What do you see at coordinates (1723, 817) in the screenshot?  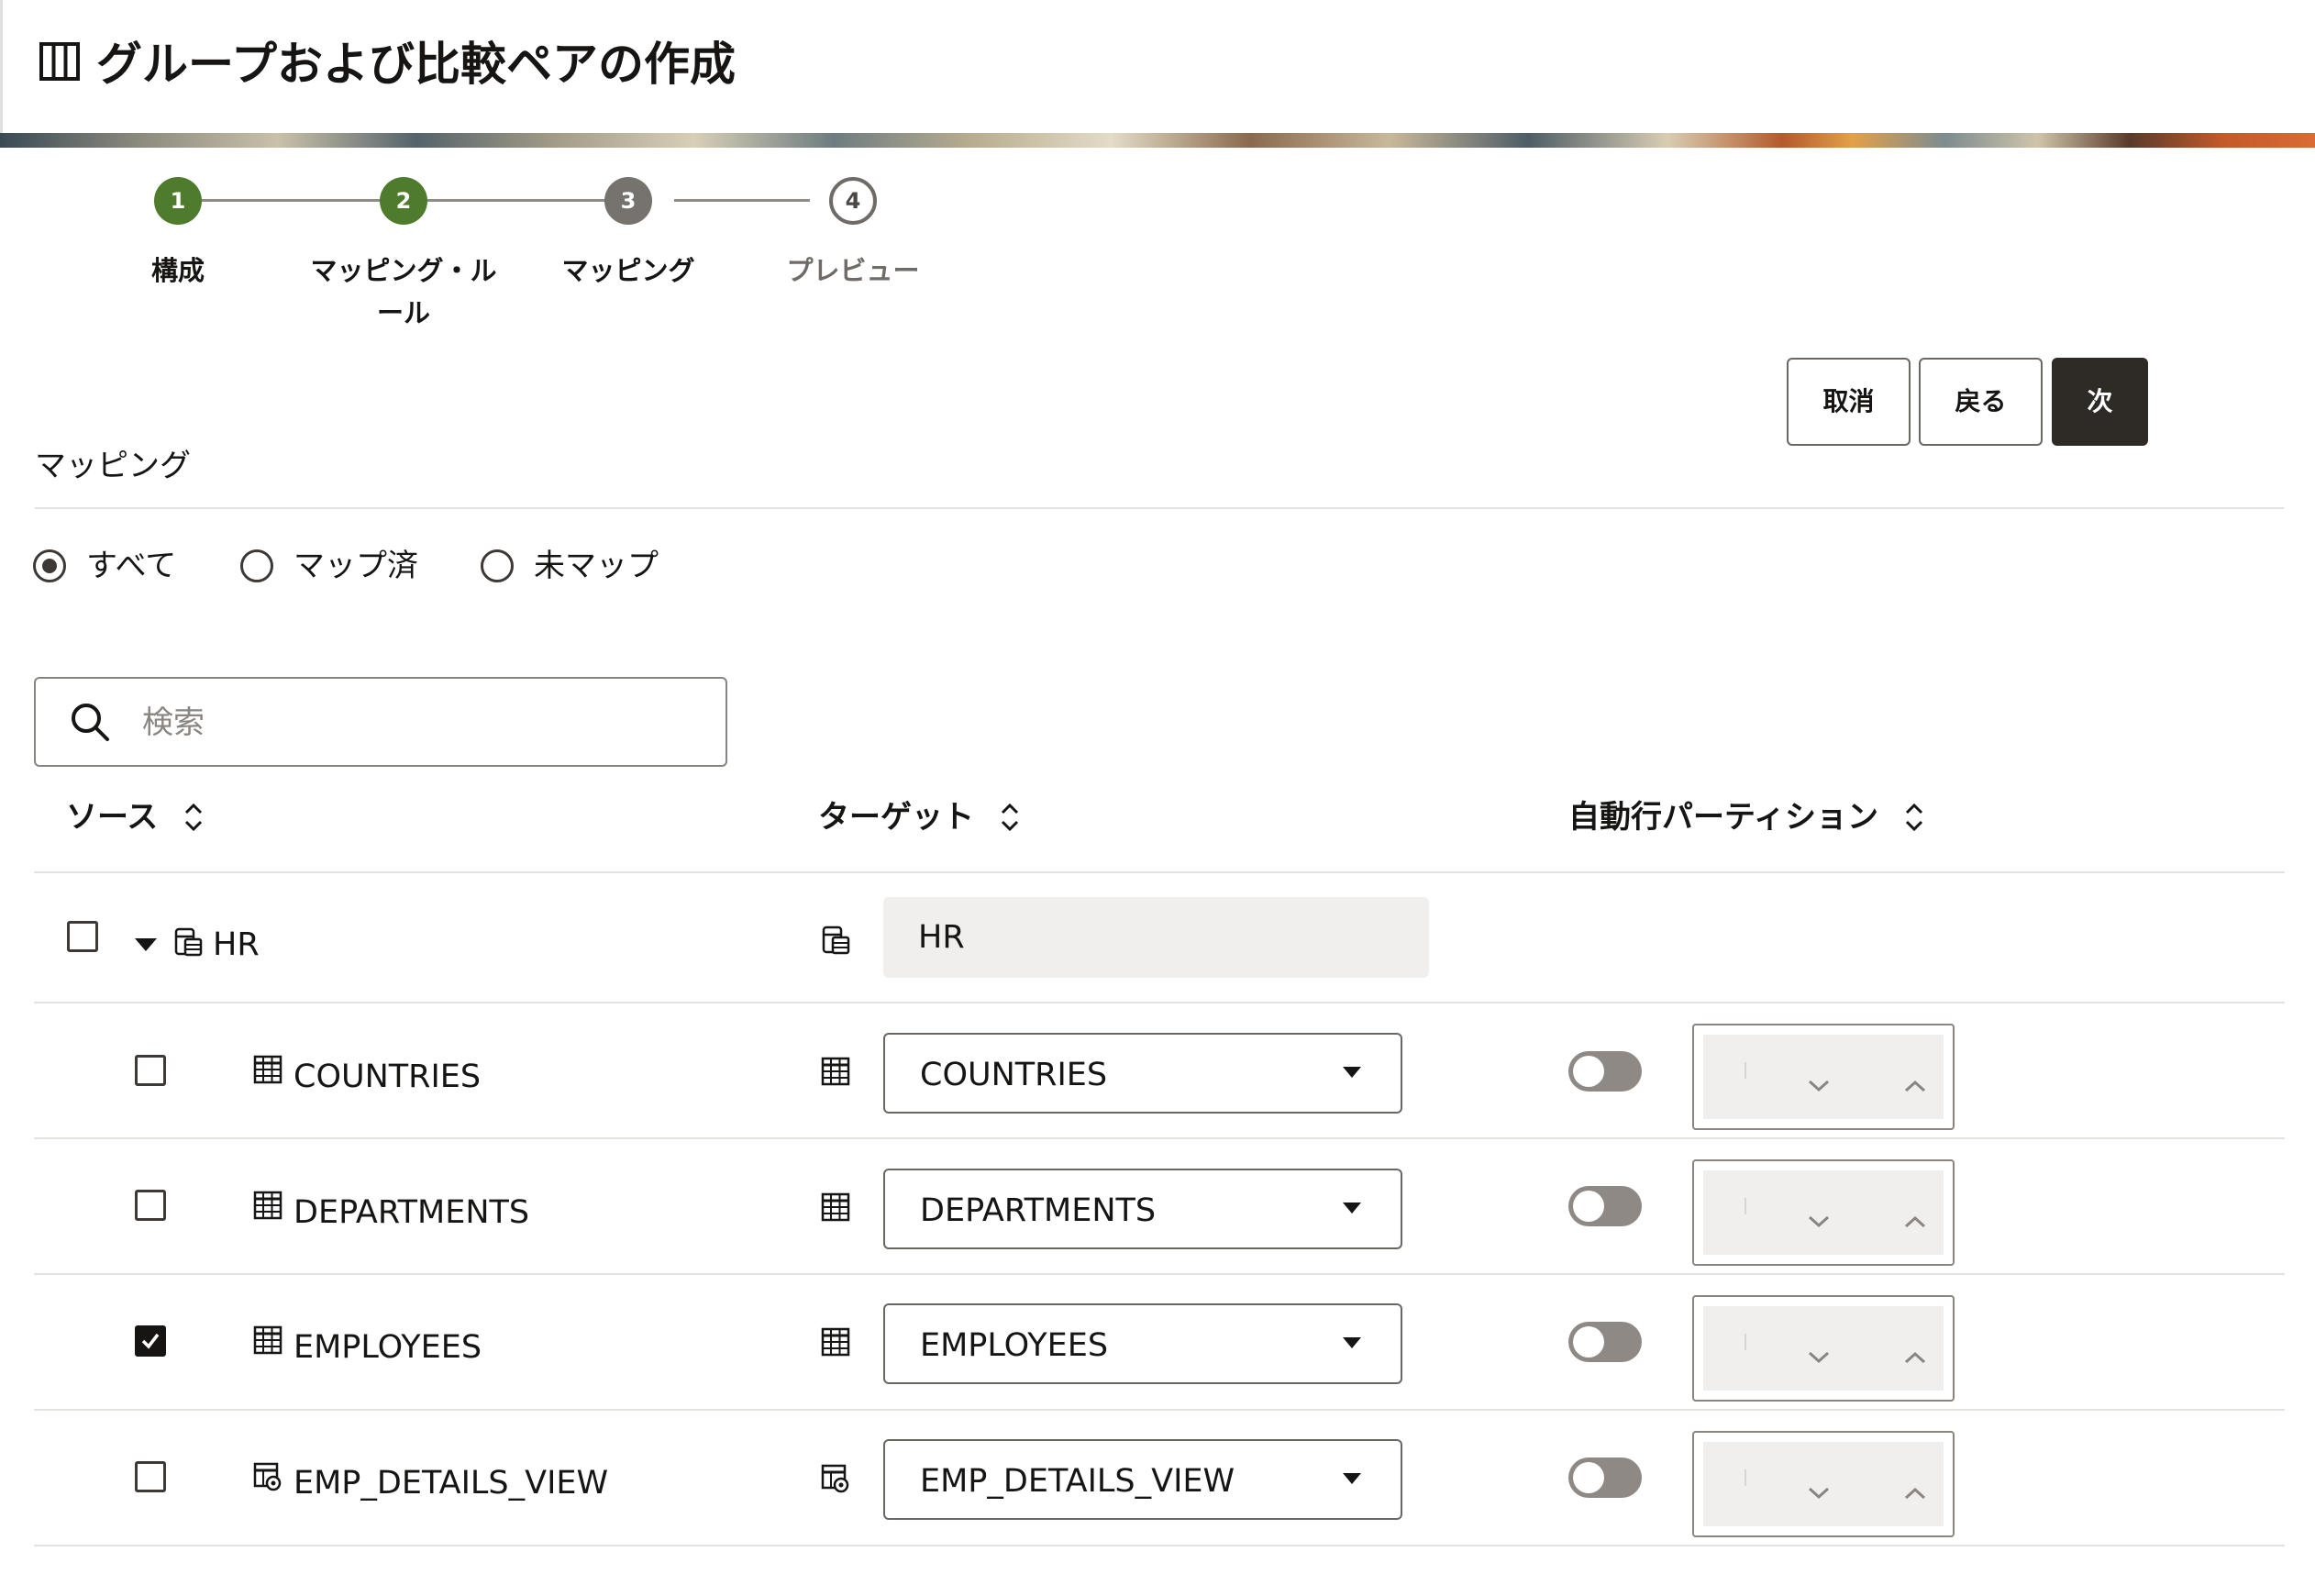 I see `column-header-label: 自動行パーティション` at bounding box center [1723, 817].